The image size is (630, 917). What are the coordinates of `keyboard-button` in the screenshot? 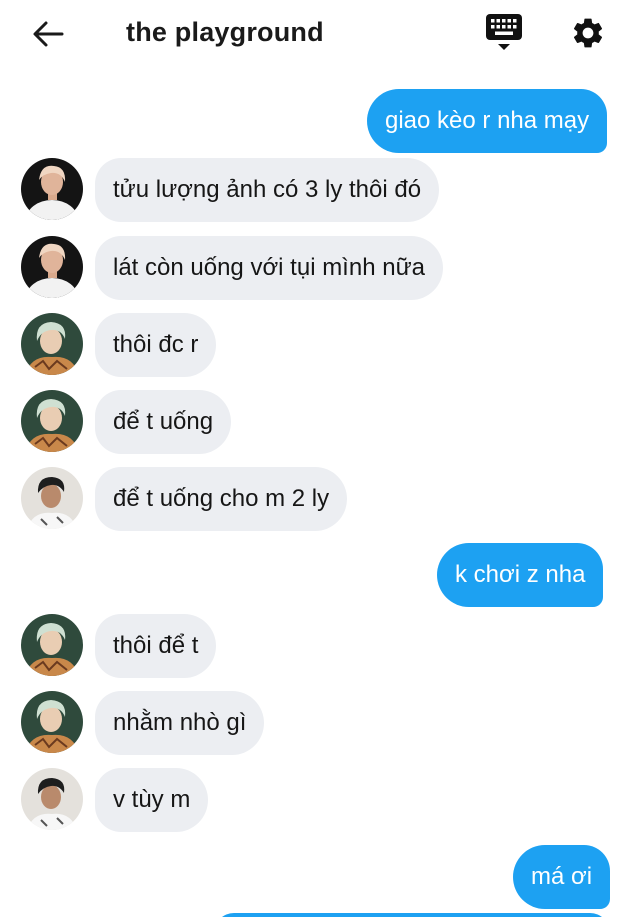 It's located at (504, 34).